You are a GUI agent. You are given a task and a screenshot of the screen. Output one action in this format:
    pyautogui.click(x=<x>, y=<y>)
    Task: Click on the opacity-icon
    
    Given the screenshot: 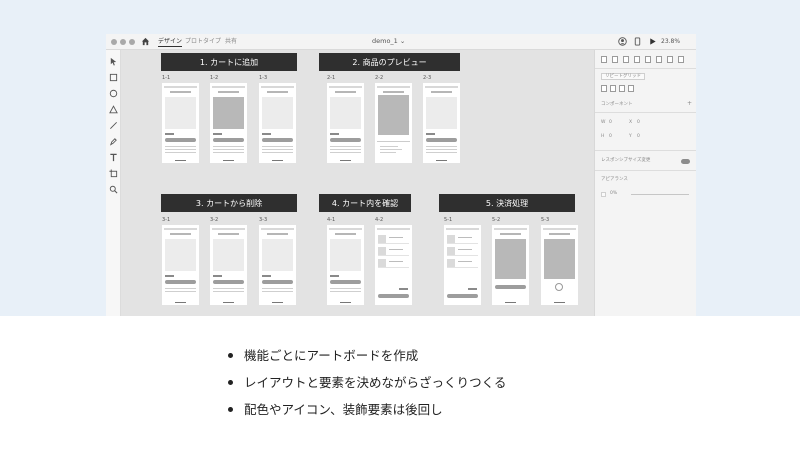 What is the action you would take?
    pyautogui.click(x=603, y=194)
    